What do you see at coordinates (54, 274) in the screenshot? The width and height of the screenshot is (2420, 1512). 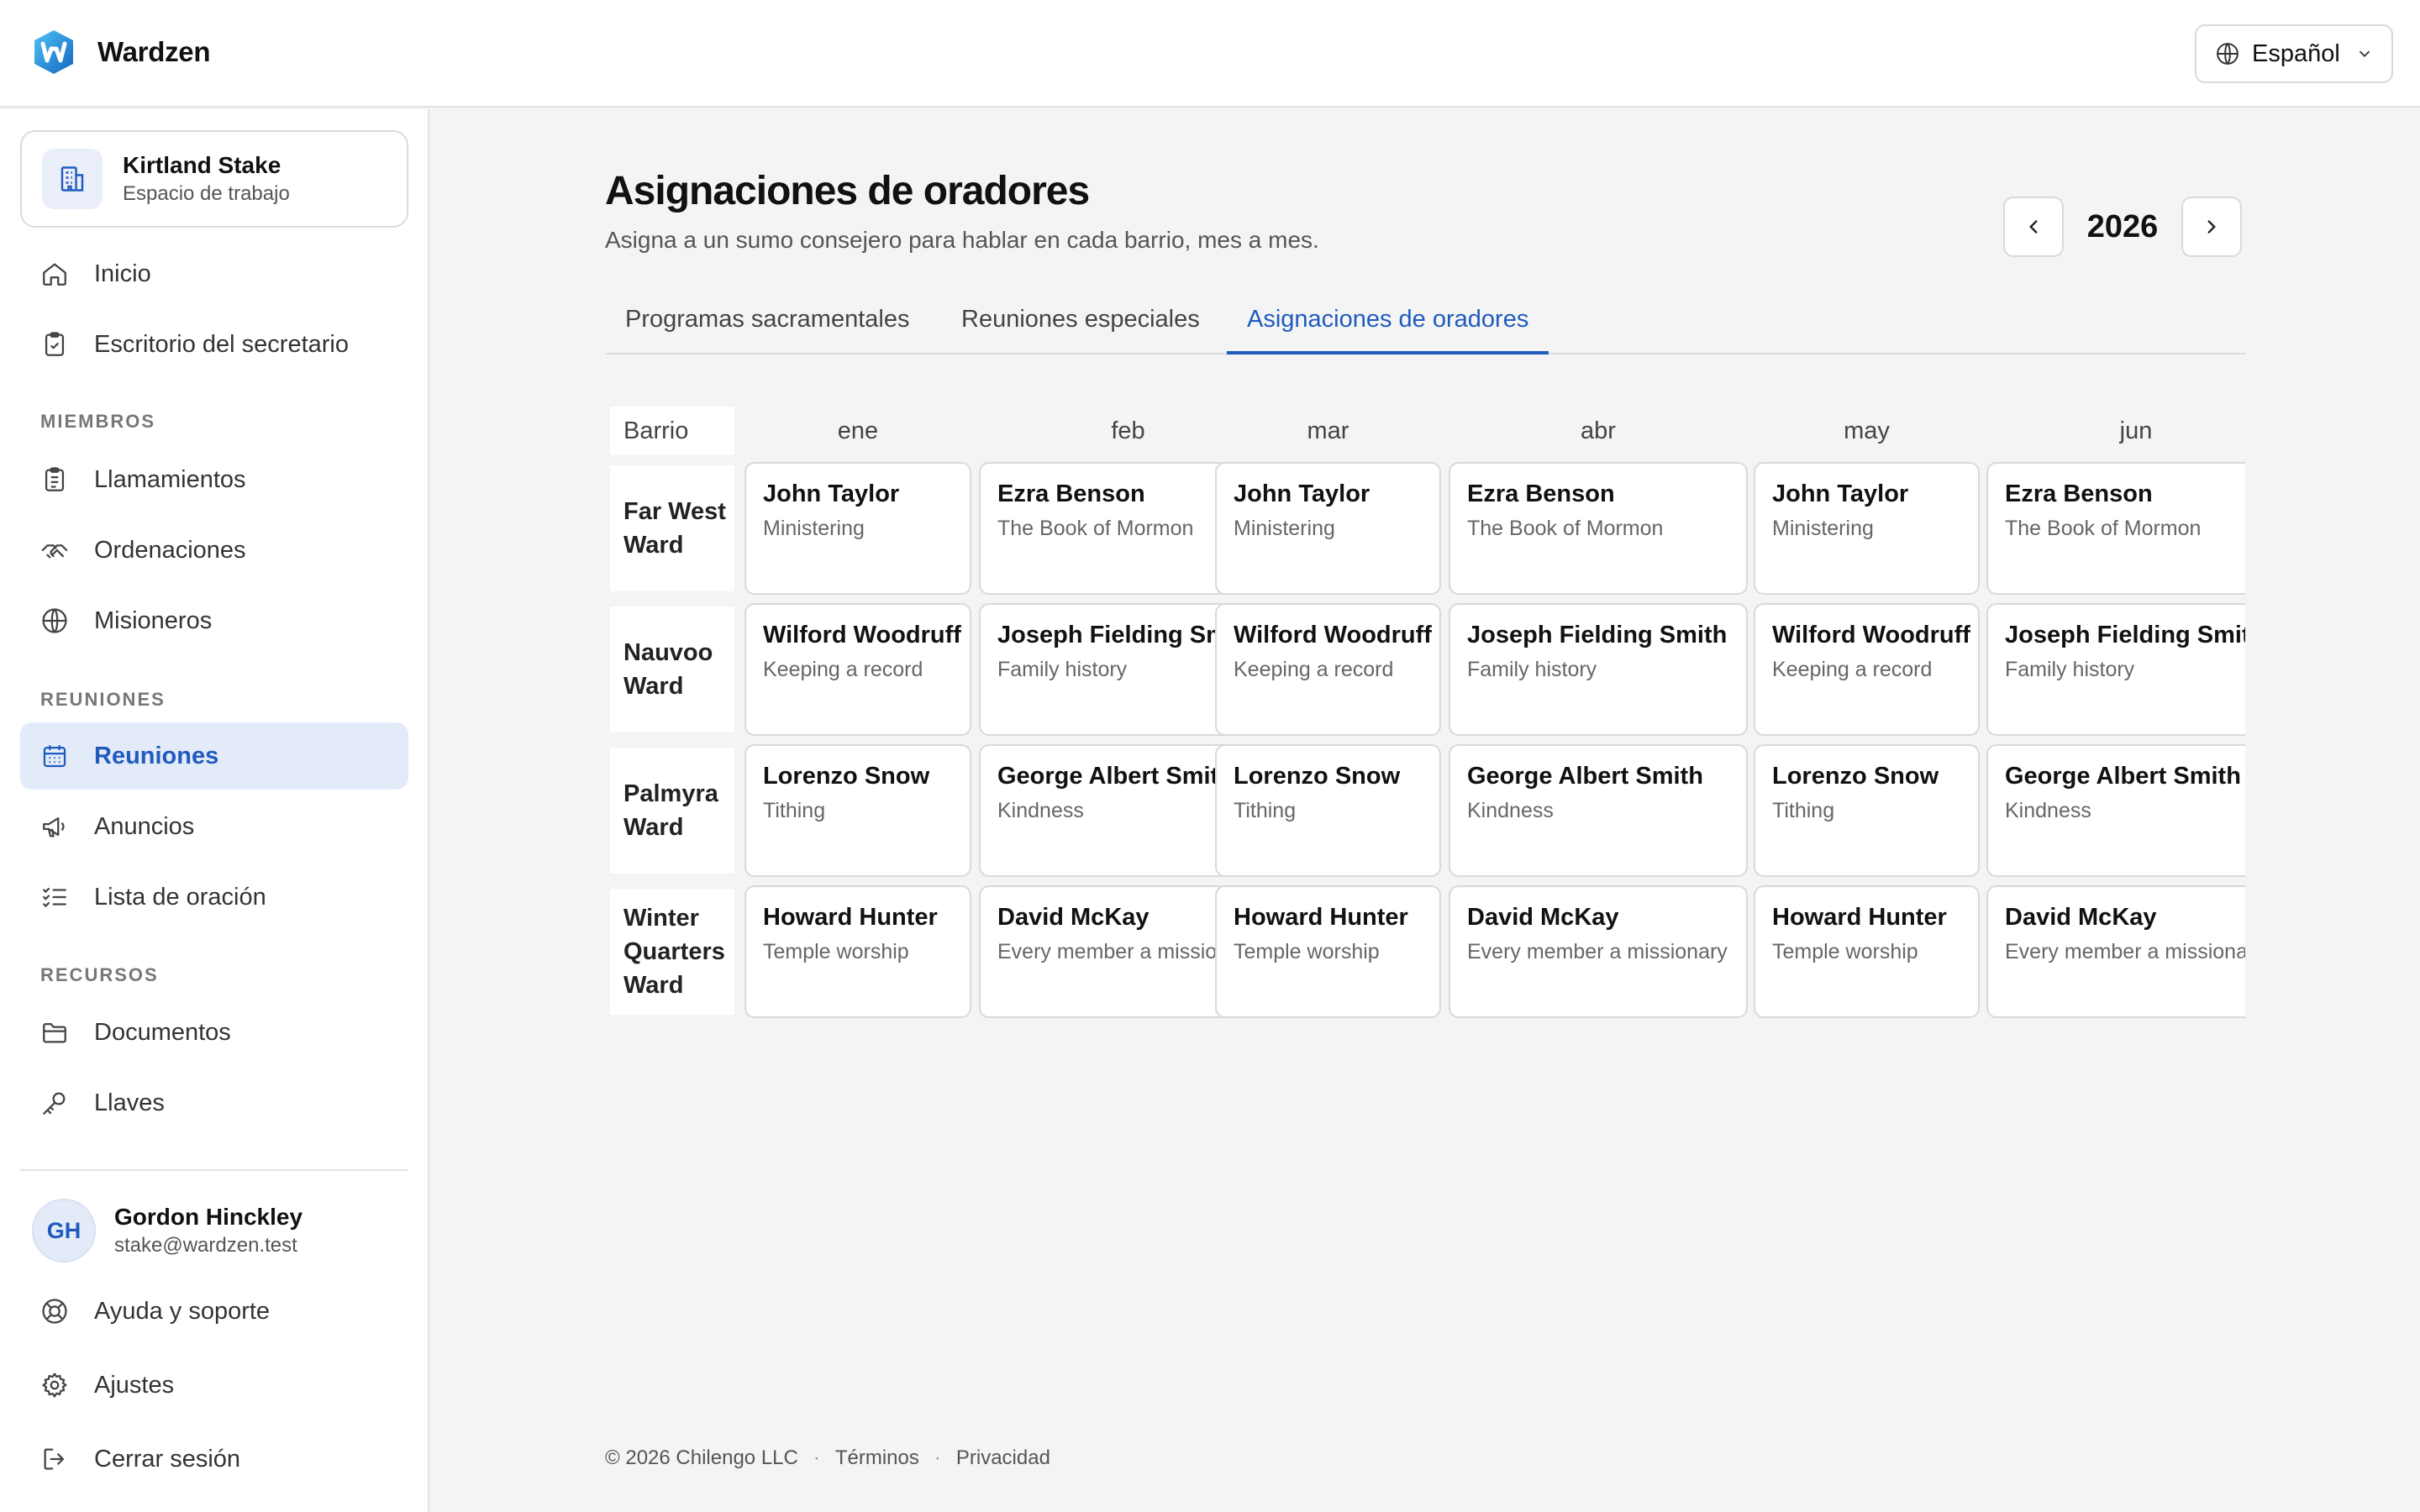 I see `home-icon` at bounding box center [54, 274].